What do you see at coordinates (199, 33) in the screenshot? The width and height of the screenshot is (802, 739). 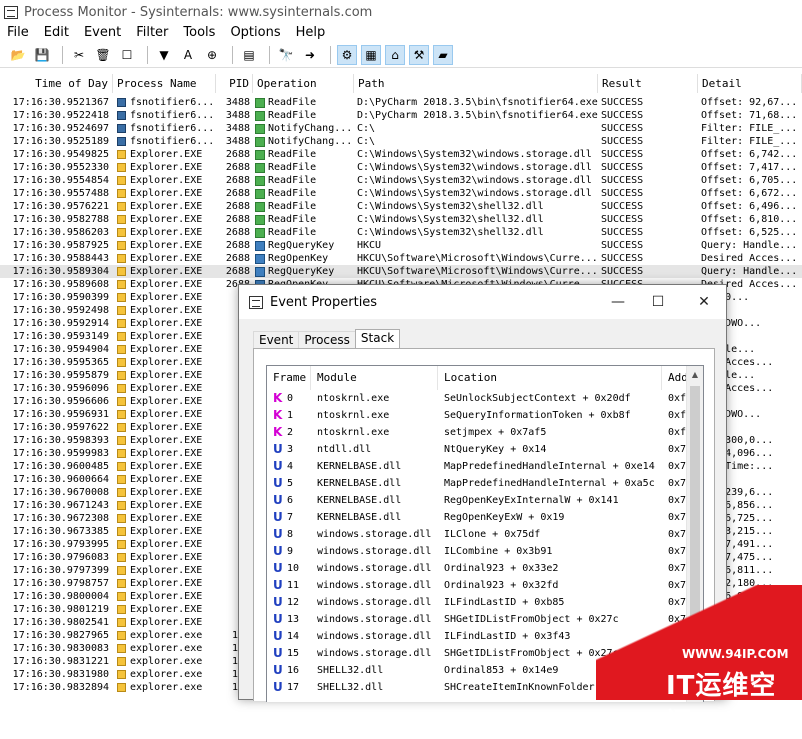 I see `menu-tools: Tools` at bounding box center [199, 33].